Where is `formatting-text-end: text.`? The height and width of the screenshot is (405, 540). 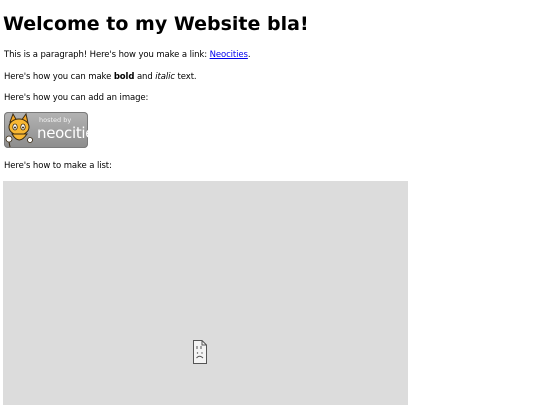 formatting-text-end: text. is located at coordinates (185, 77).